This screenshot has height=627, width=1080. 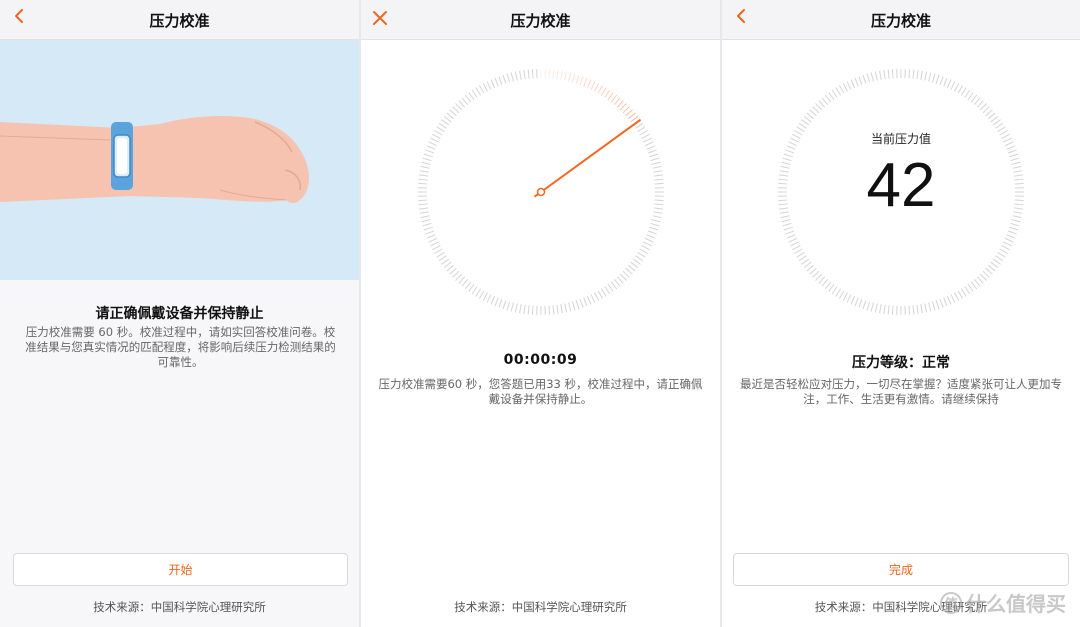 What do you see at coordinates (179, 20) in the screenshot?
I see `navbar: 压力校准` at bounding box center [179, 20].